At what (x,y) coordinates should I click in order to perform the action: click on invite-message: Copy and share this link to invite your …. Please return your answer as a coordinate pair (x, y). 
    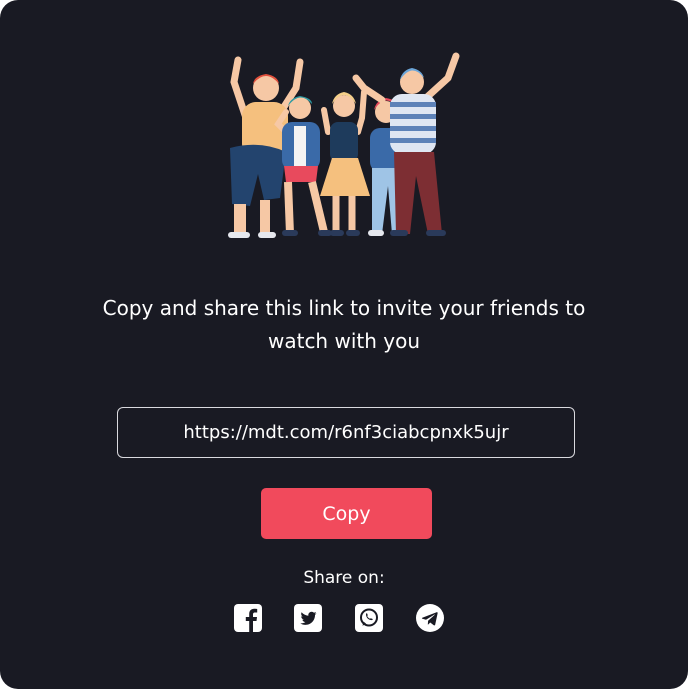
    Looking at the image, I should click on (344, 324).